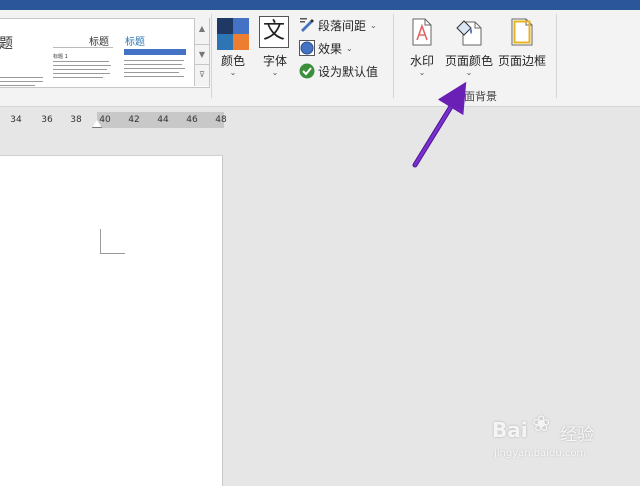 The height and width of the screenshot is (486, 640). I want to click on paragraph-spacing-button: 段落间距 ⌄, so click(338, 25).